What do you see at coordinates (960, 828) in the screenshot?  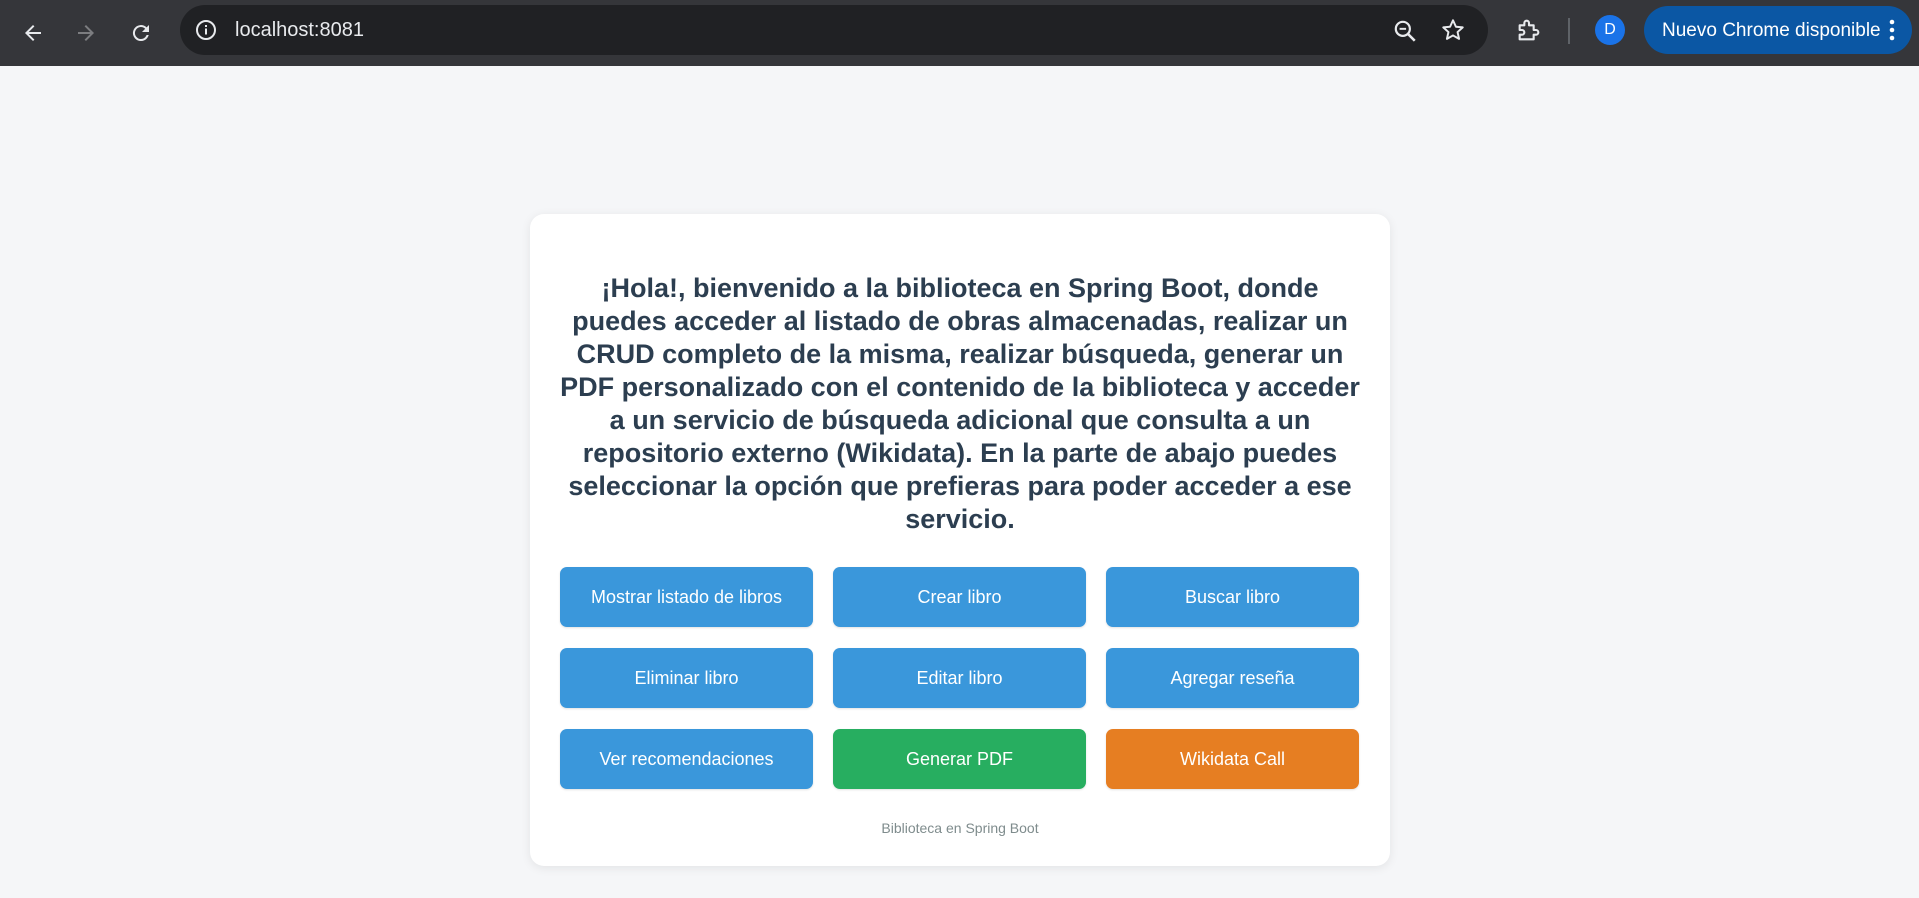 I see `footer-text: Biblioteca en Spring Boot` at bounding box center [960, 828].